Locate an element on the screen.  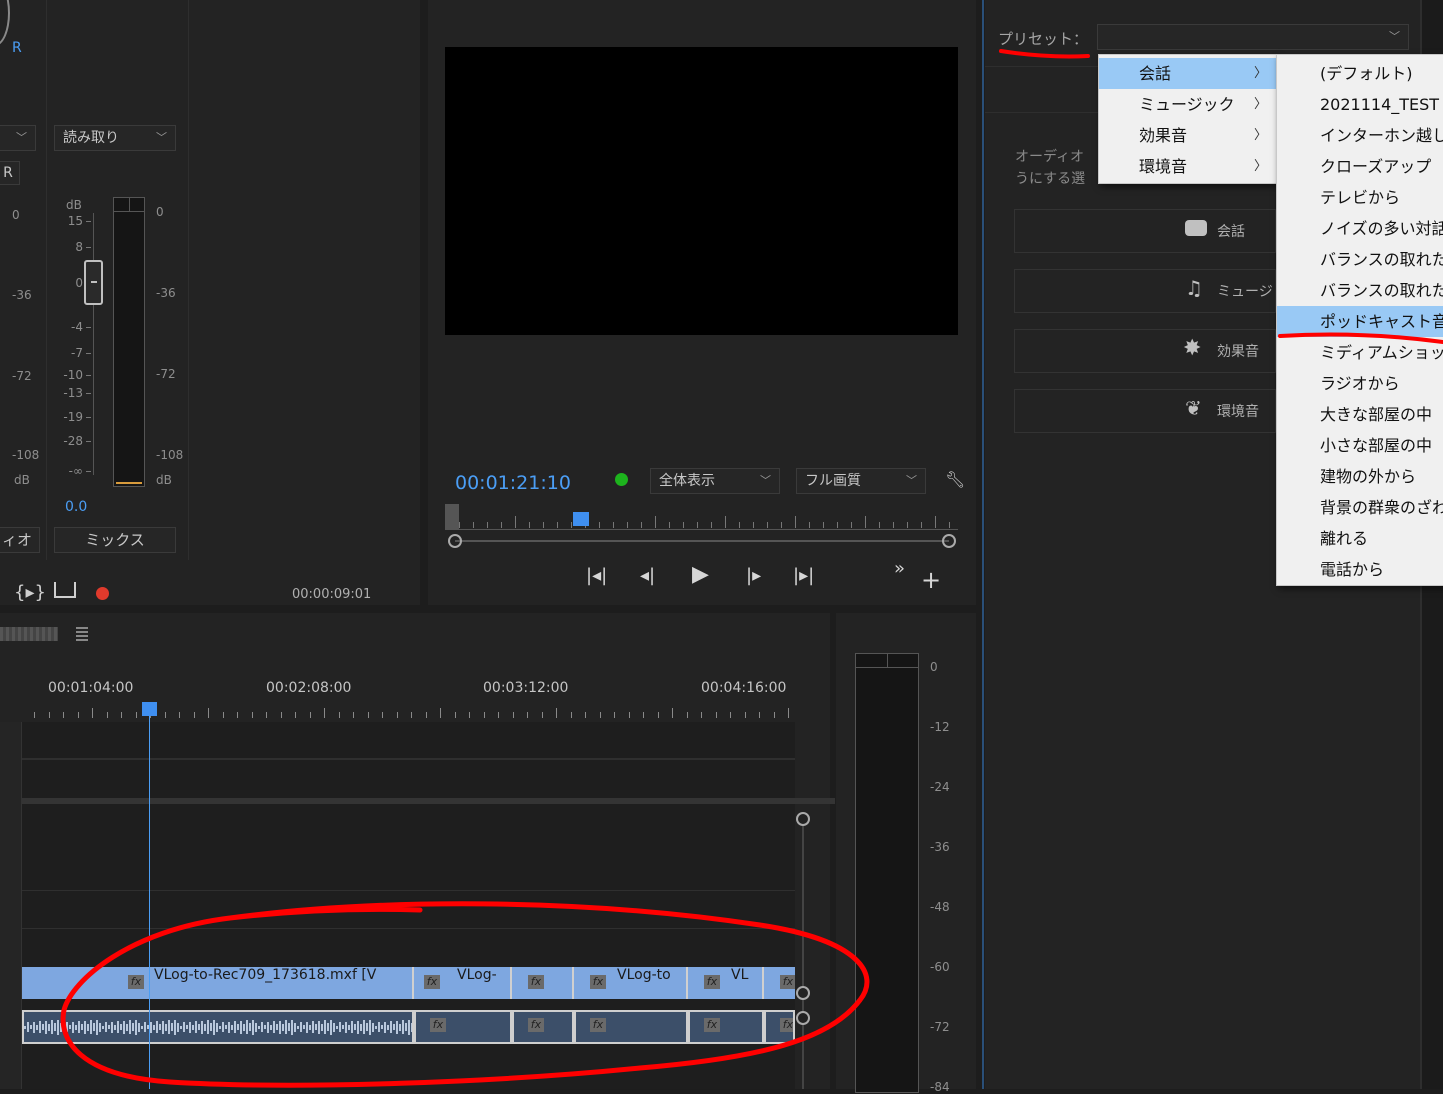
channel-meter is located at coordinates (129, 342).